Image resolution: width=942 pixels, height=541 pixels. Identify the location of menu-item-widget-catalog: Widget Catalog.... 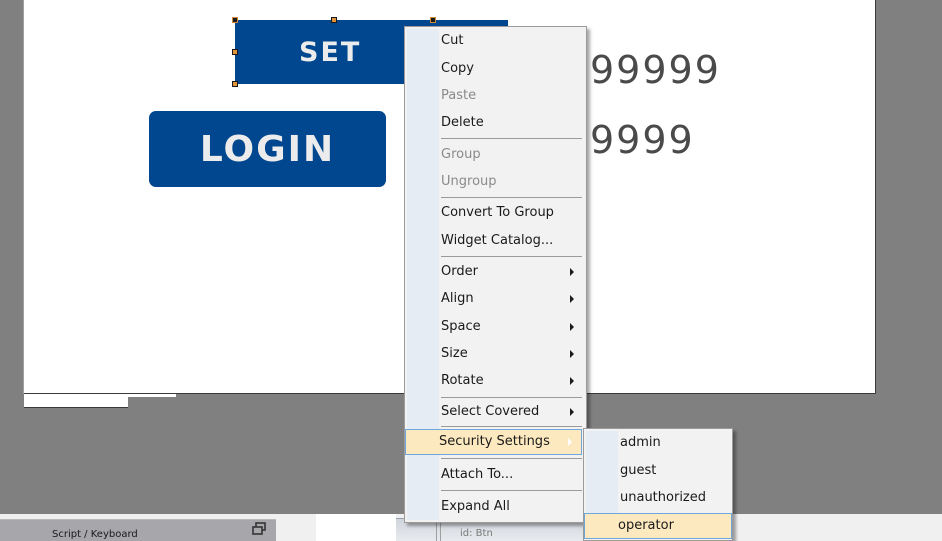
(495, 241).